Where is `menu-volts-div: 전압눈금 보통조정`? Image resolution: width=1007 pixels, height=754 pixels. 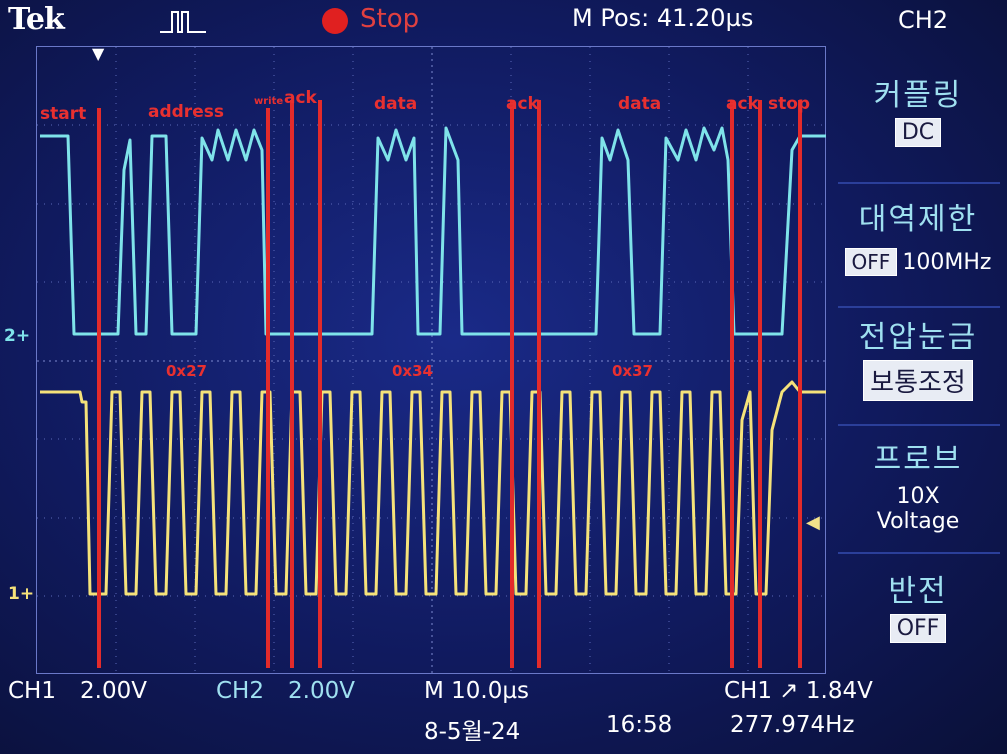 menu-volts-div: 전압눈금 보통조정 is located at coordinates (918, 356).